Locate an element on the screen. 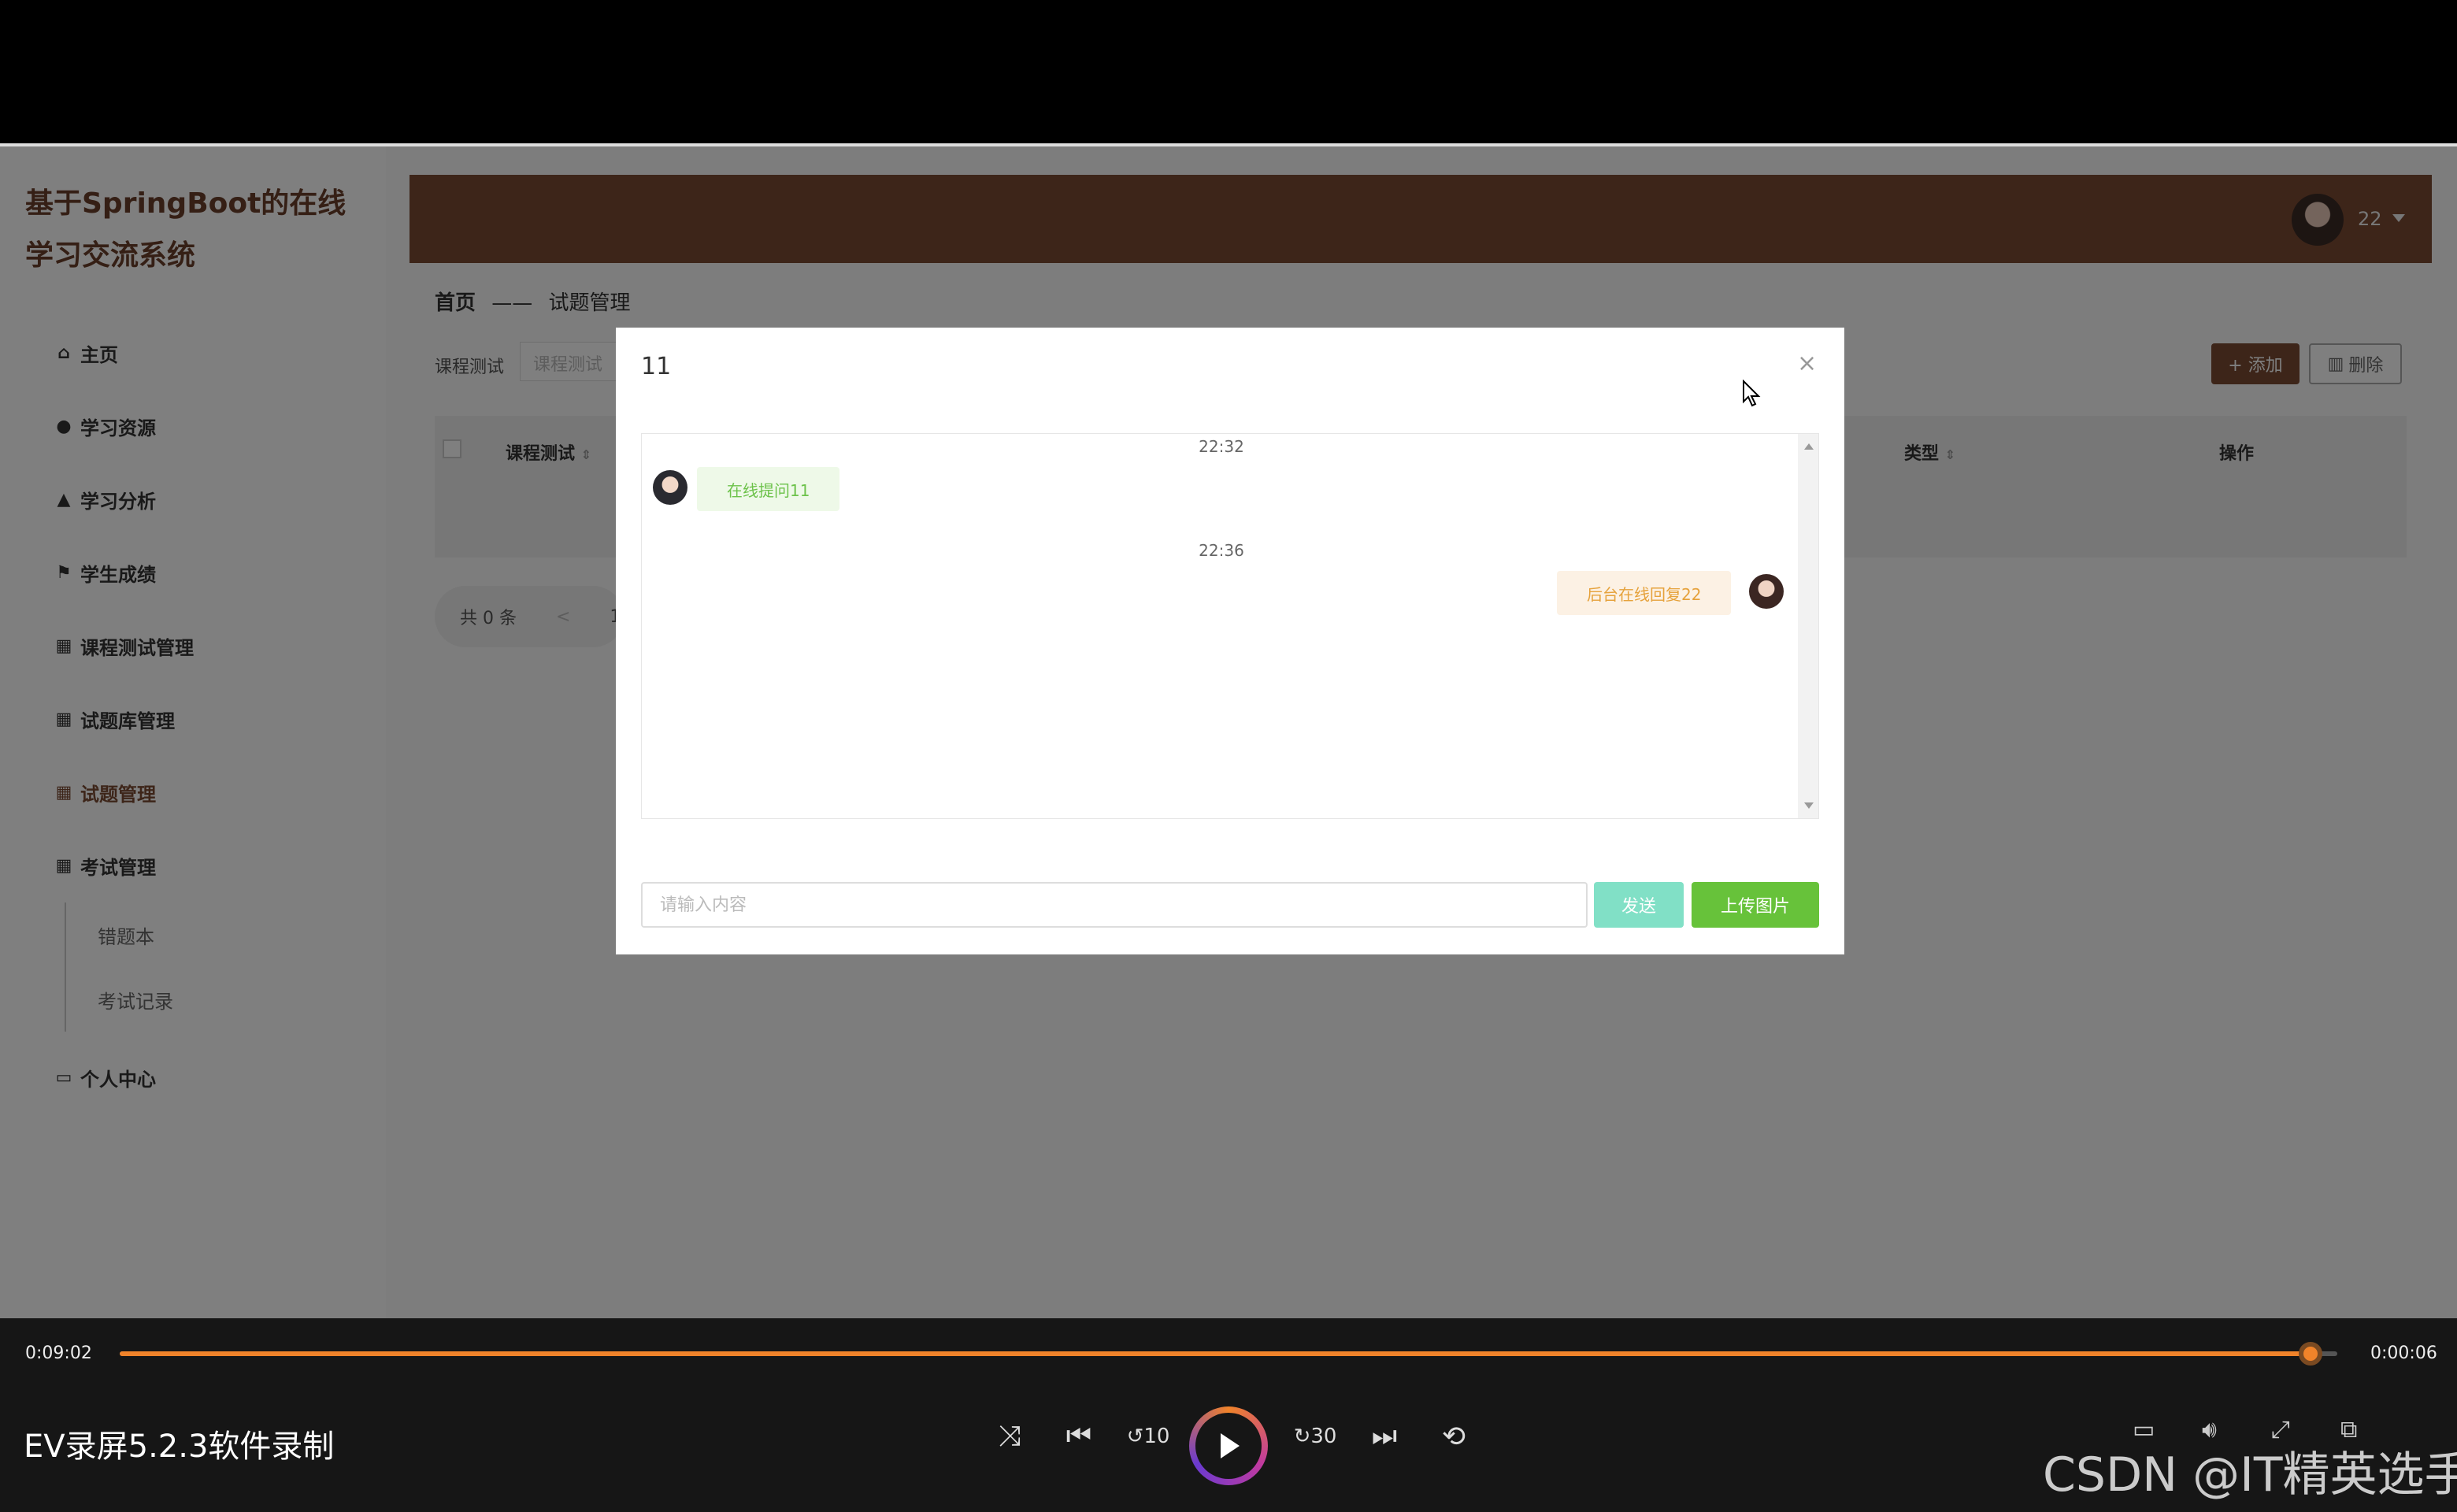  progress-bar is located at coordinates (1228, 1354).